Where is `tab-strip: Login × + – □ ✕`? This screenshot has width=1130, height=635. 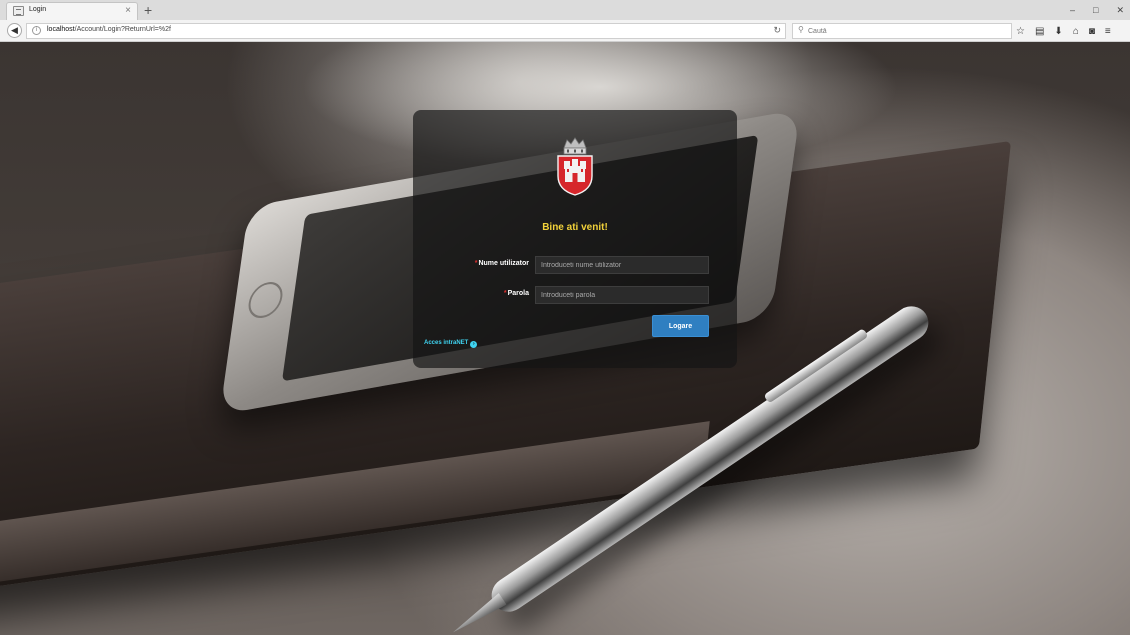 tab-strip: Login × + – □ ✕ is located at coordinates (565, 10).